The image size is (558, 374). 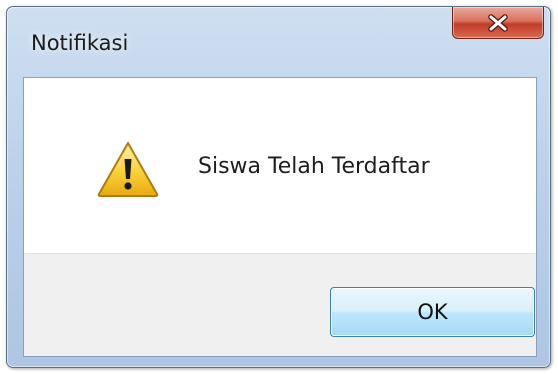 What do you see at coordinates (432, 312) in the screenshot?
I see `ok-button: OK` at bounding box center [432, 312].